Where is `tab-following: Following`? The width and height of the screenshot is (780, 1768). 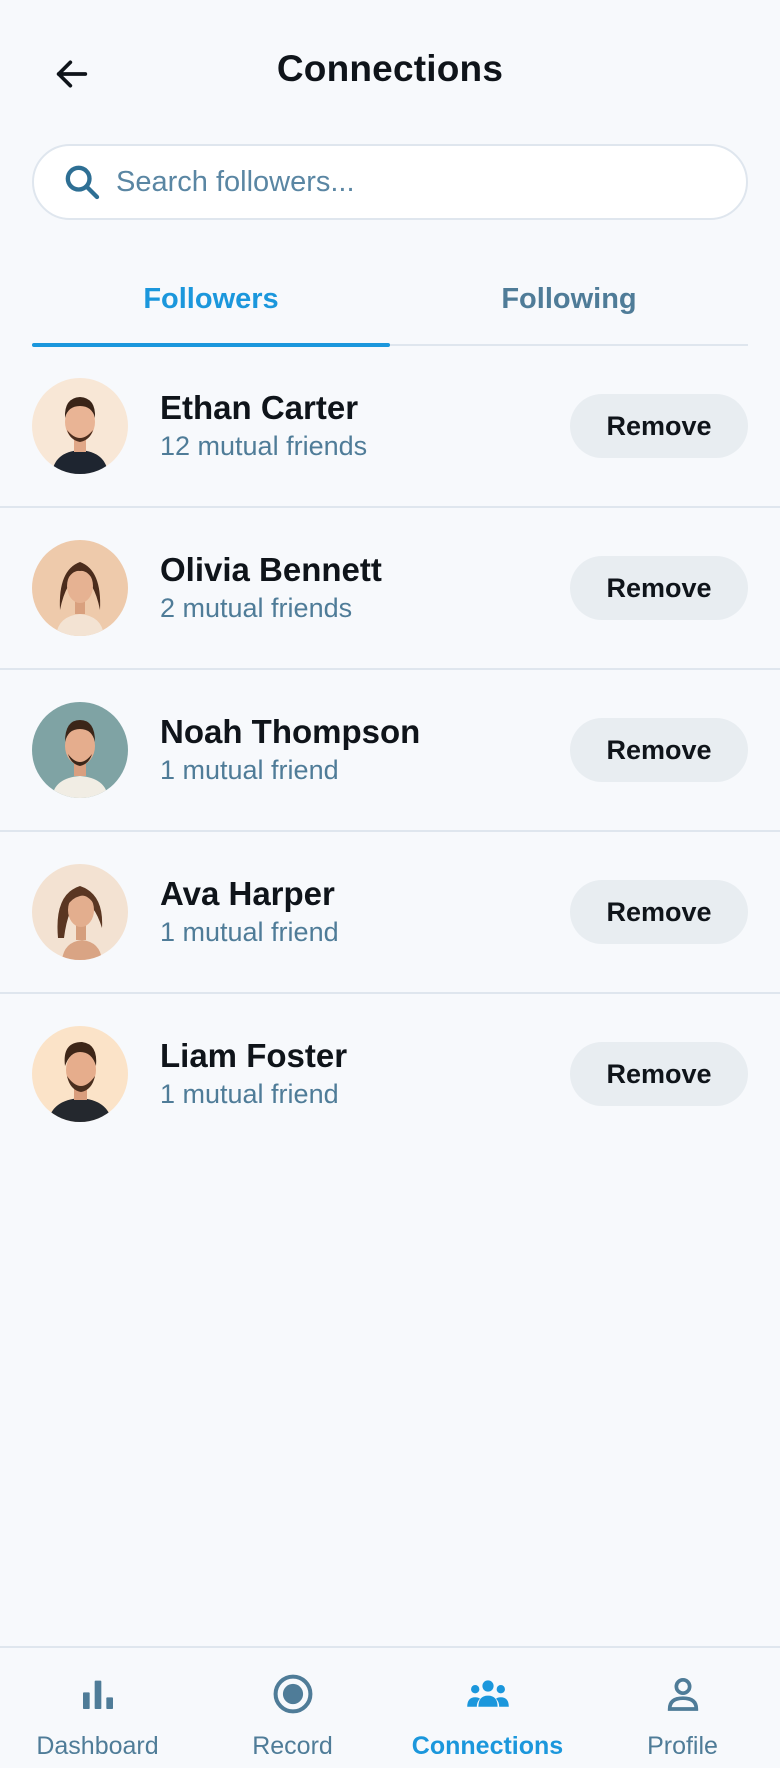 tab-following: Following is located at coordinates (569, 299).